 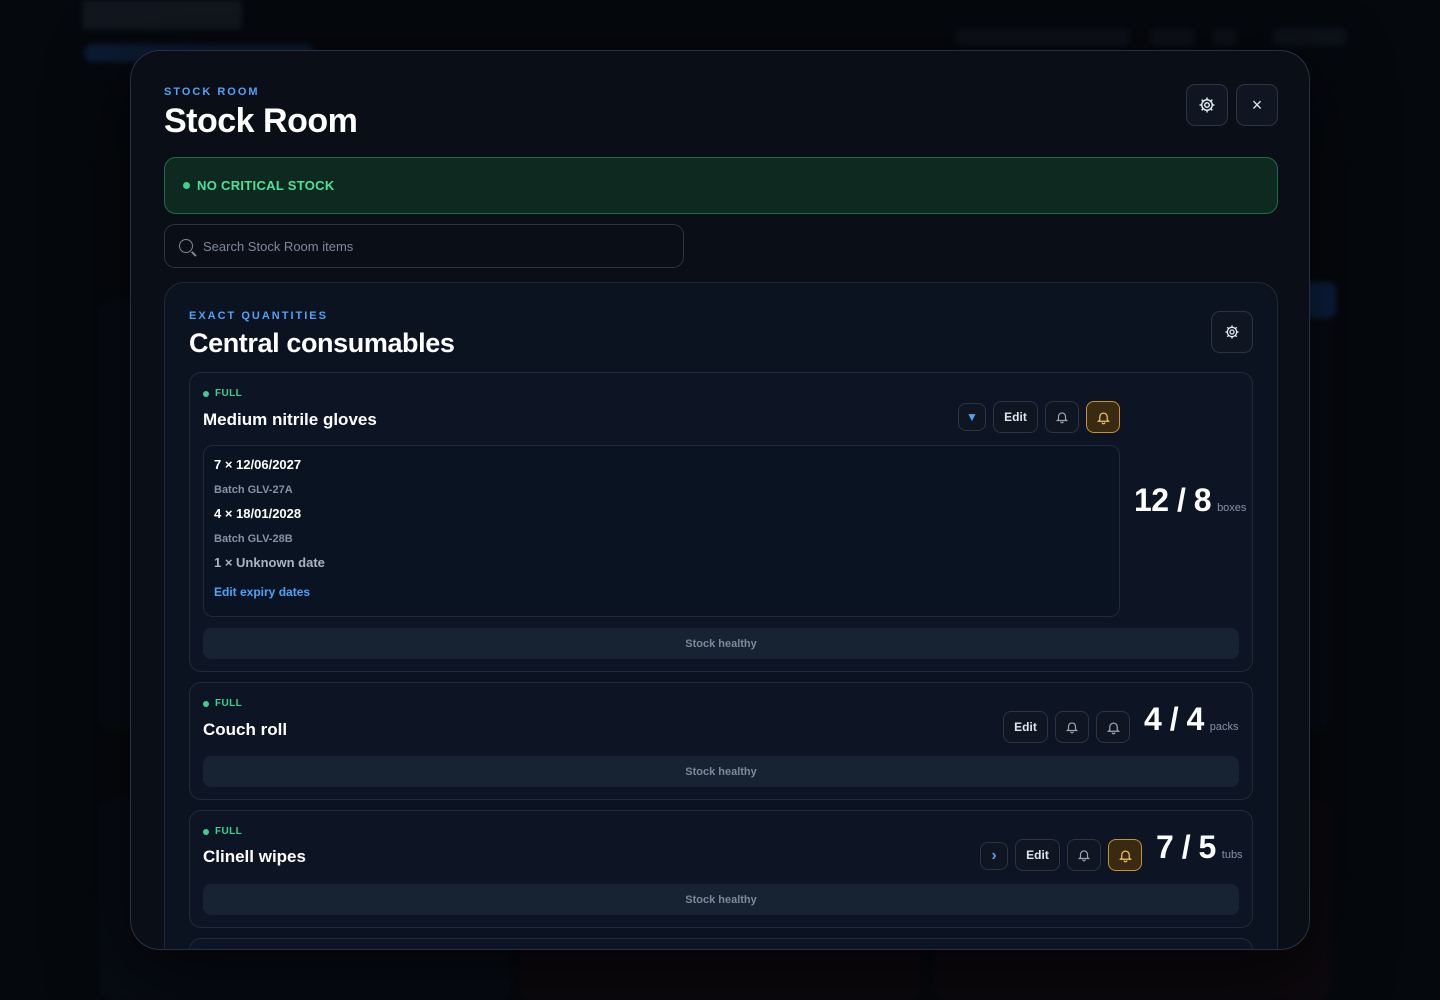 I want to click on section-settings-button, so click(x=1232, y=332).